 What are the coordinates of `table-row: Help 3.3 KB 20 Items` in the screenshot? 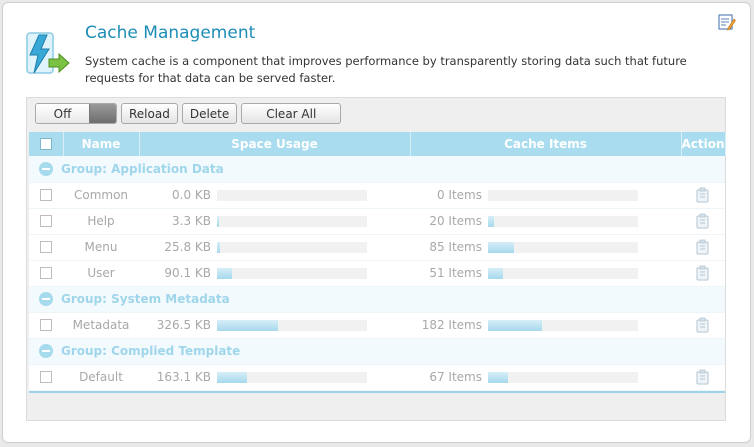 It's located at (377, 221).